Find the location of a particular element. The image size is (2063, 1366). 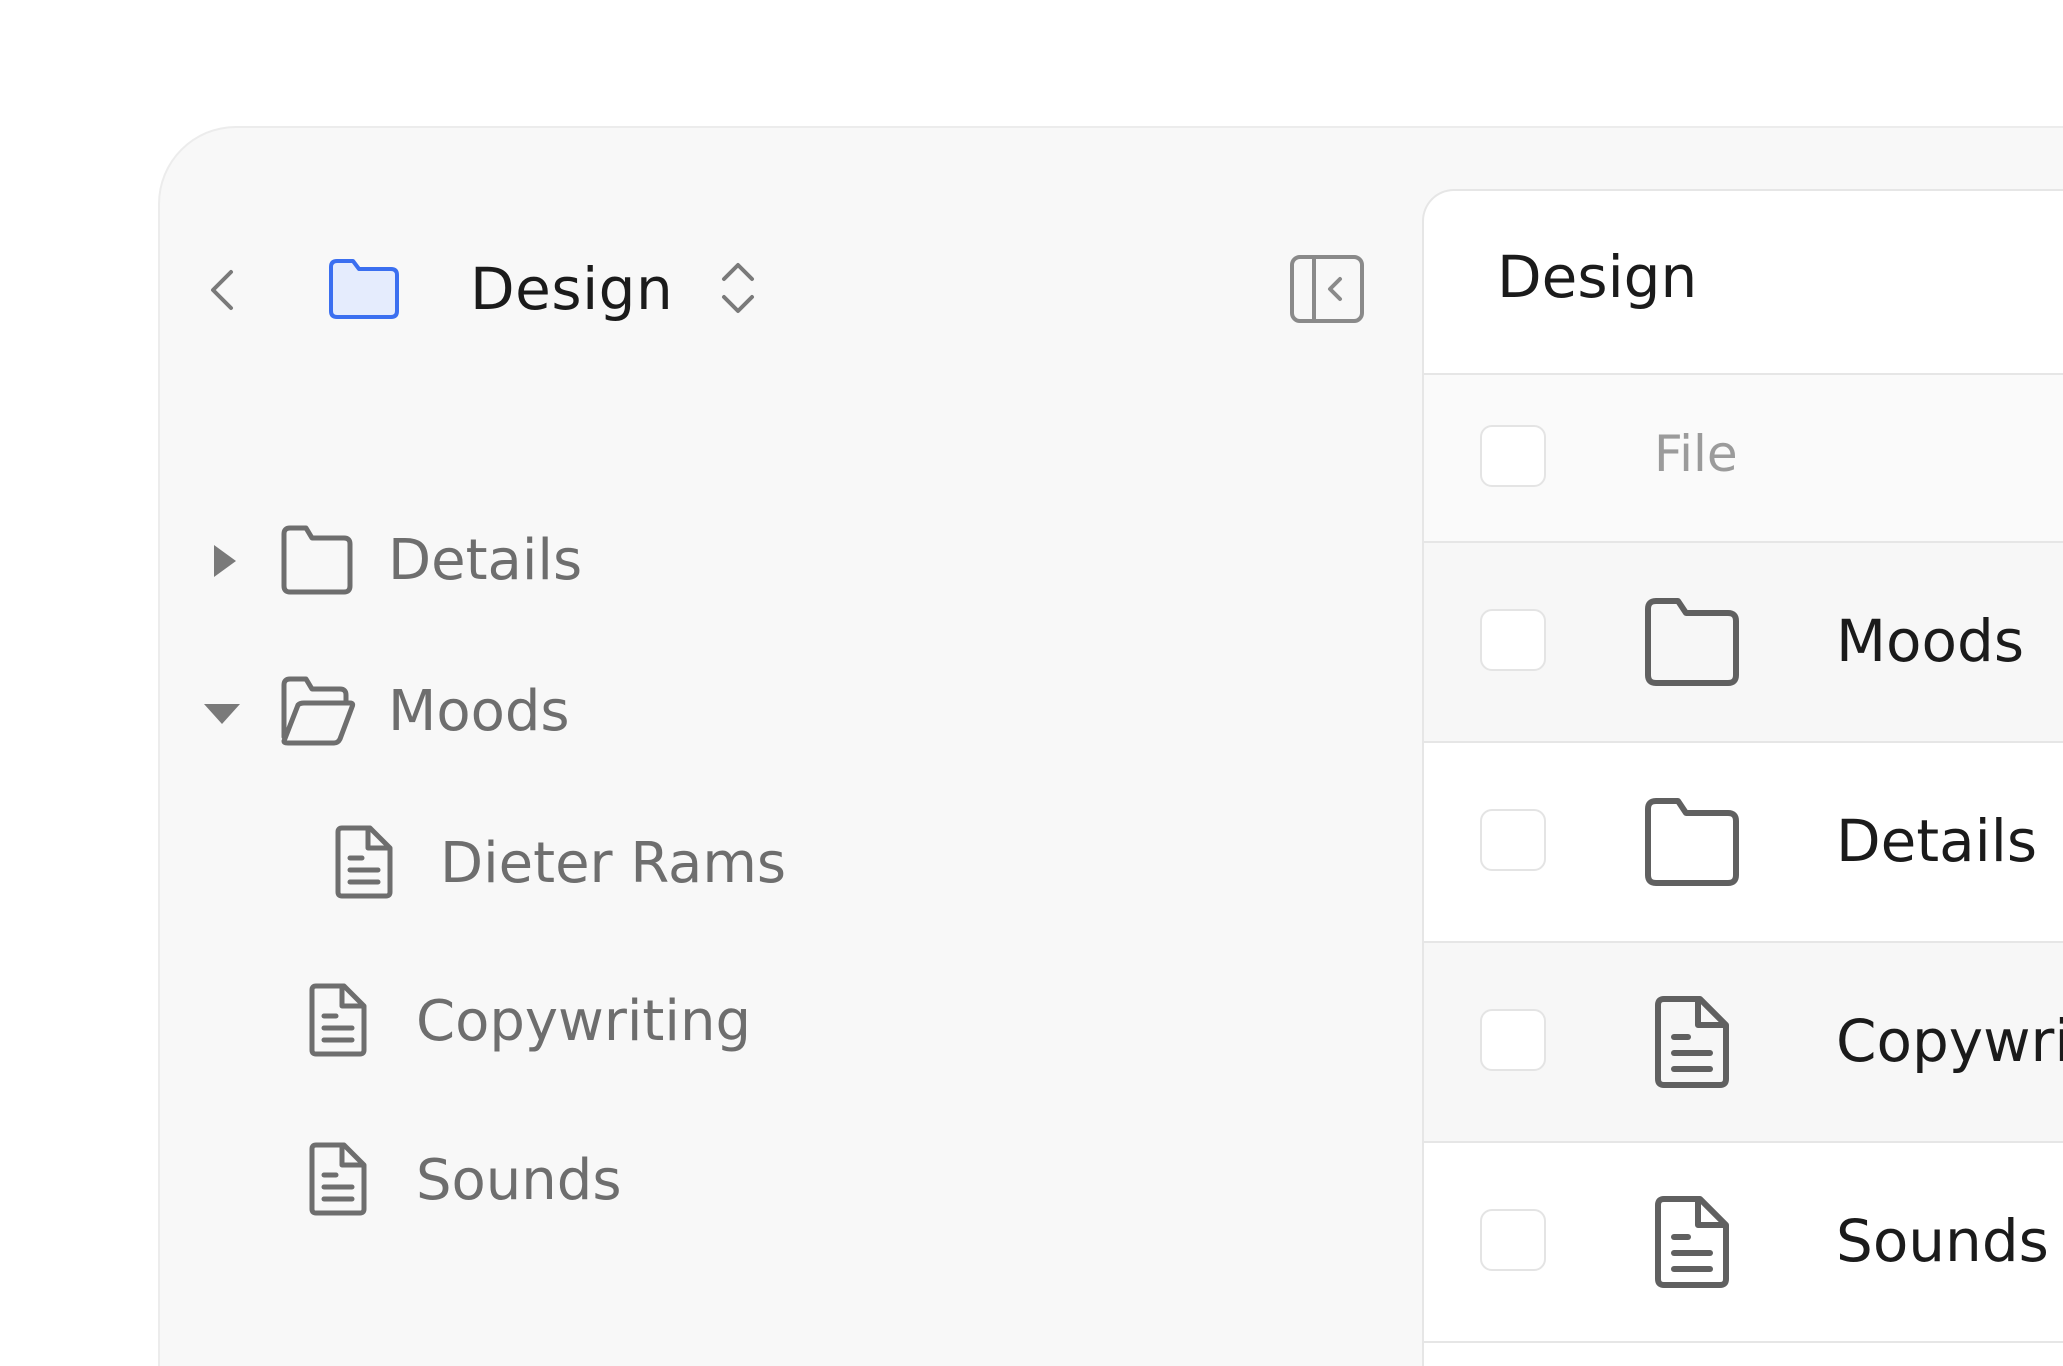

caret-right-icon is located at coordinates (225, 561).